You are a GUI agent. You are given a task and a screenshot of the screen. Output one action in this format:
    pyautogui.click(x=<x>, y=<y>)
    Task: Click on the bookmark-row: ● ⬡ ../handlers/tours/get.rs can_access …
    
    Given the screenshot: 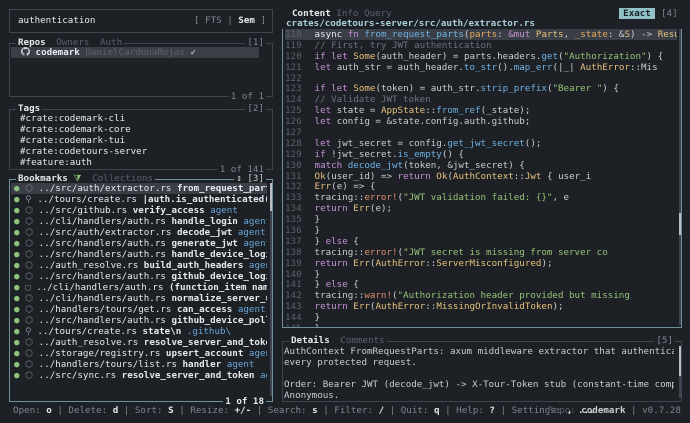 What is the action you would take?
    pyautogui.click(x=139, y=309)
    